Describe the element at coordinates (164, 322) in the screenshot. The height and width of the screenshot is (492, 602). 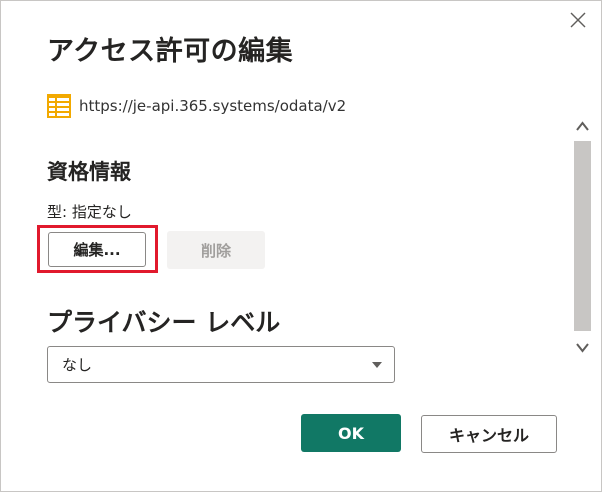
I see `privacy-level-heading: プライバシー レベル` at that location.